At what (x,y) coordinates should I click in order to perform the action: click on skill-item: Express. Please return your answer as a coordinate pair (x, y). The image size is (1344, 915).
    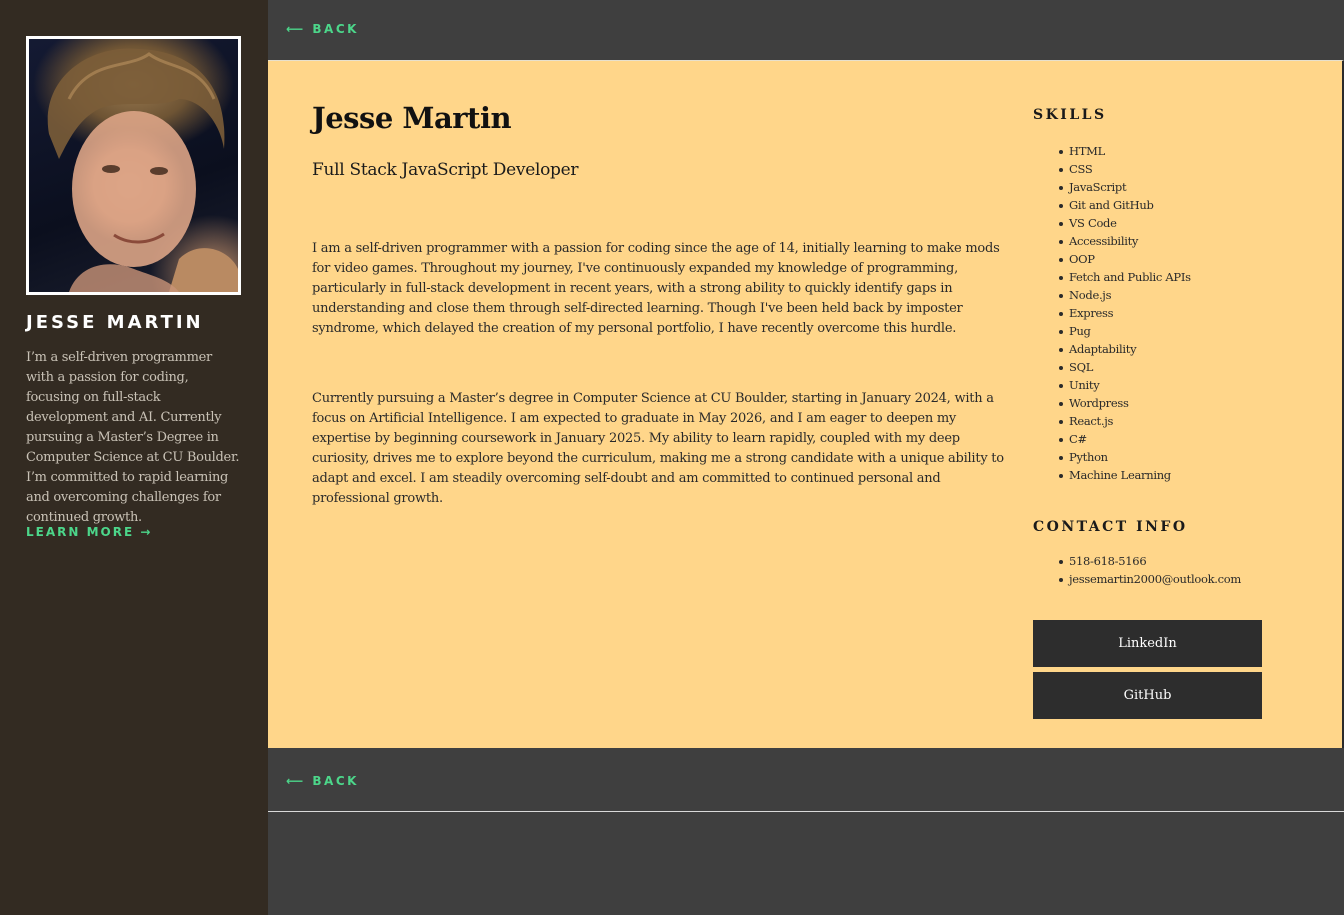
    Looking at the image, I should click on (1161, 313).